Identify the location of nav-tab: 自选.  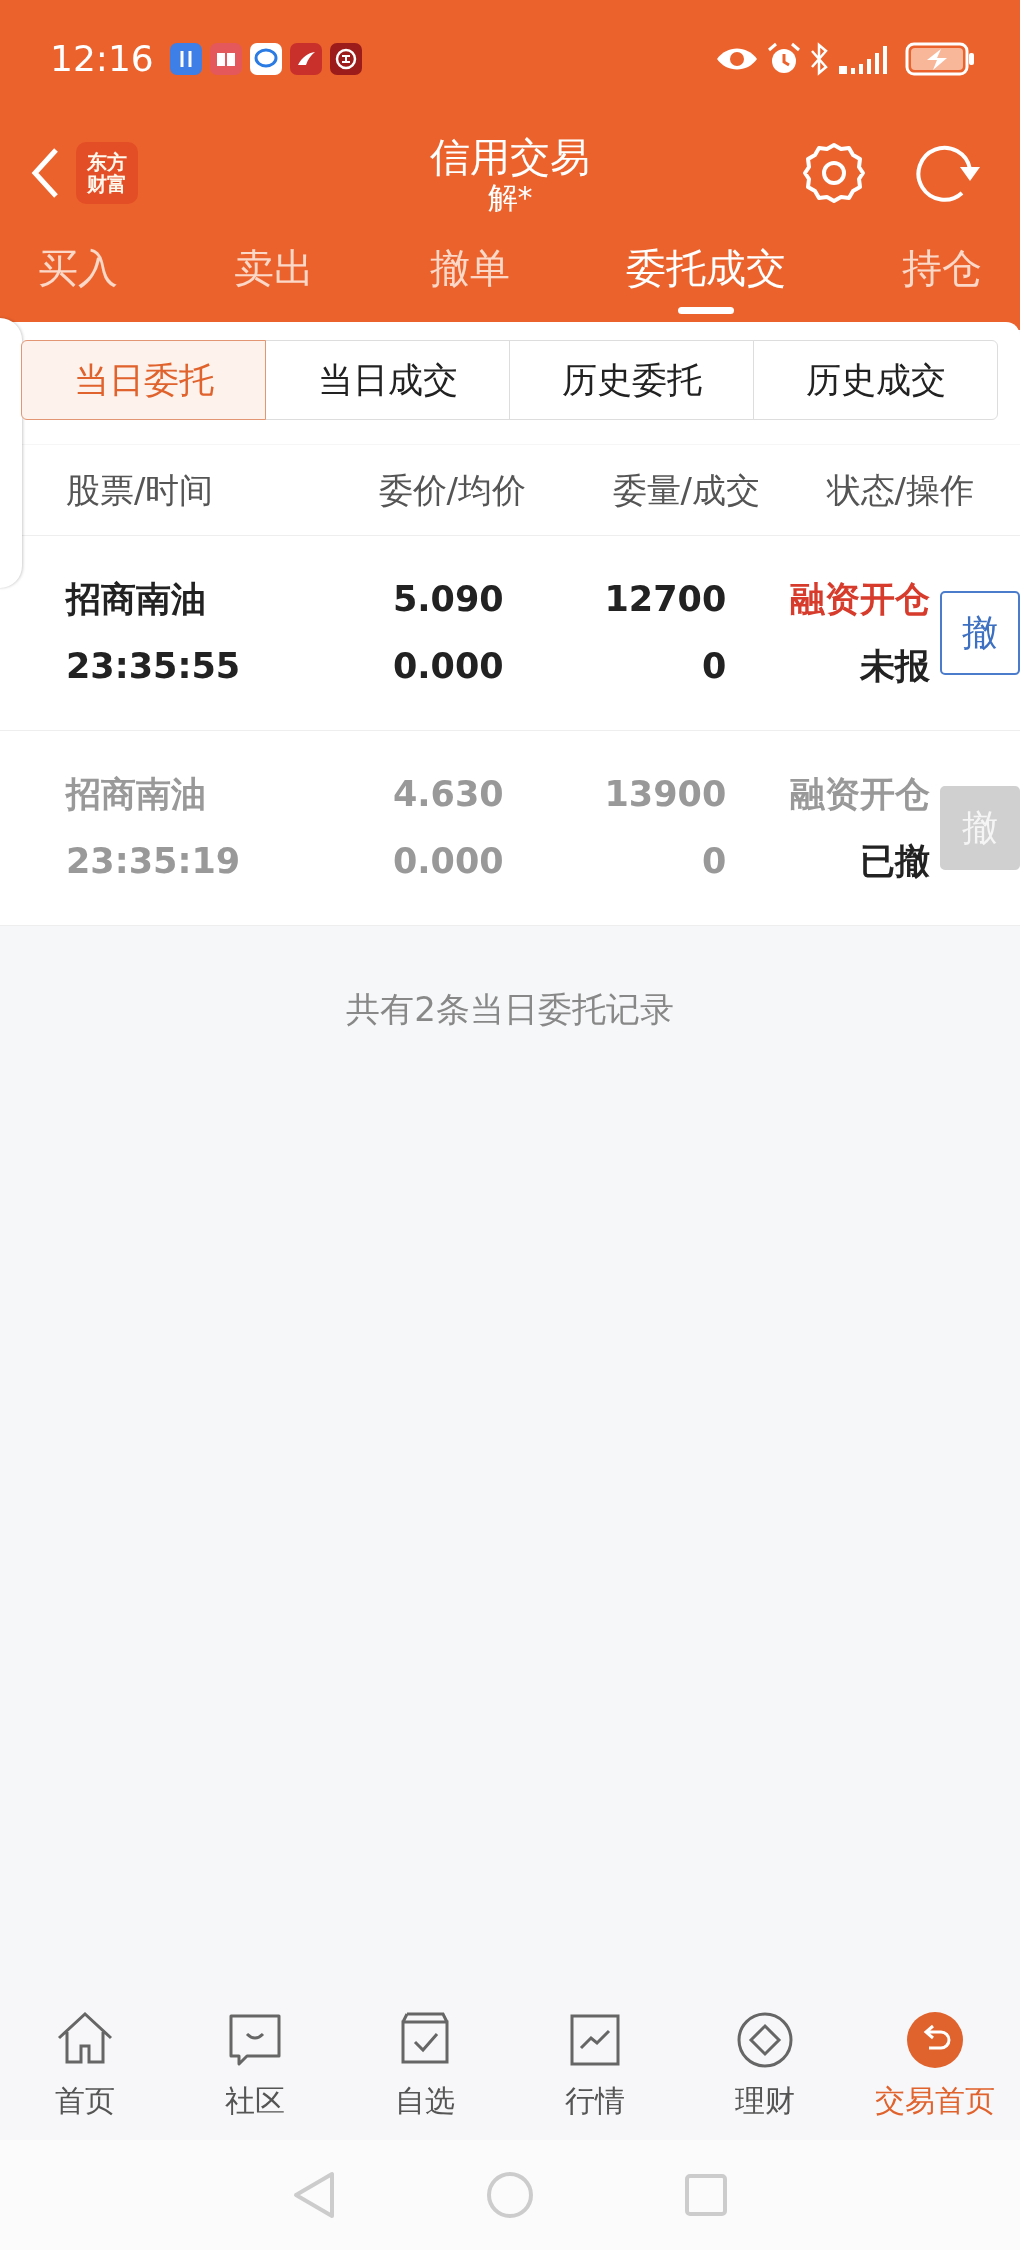
(425, 2065).